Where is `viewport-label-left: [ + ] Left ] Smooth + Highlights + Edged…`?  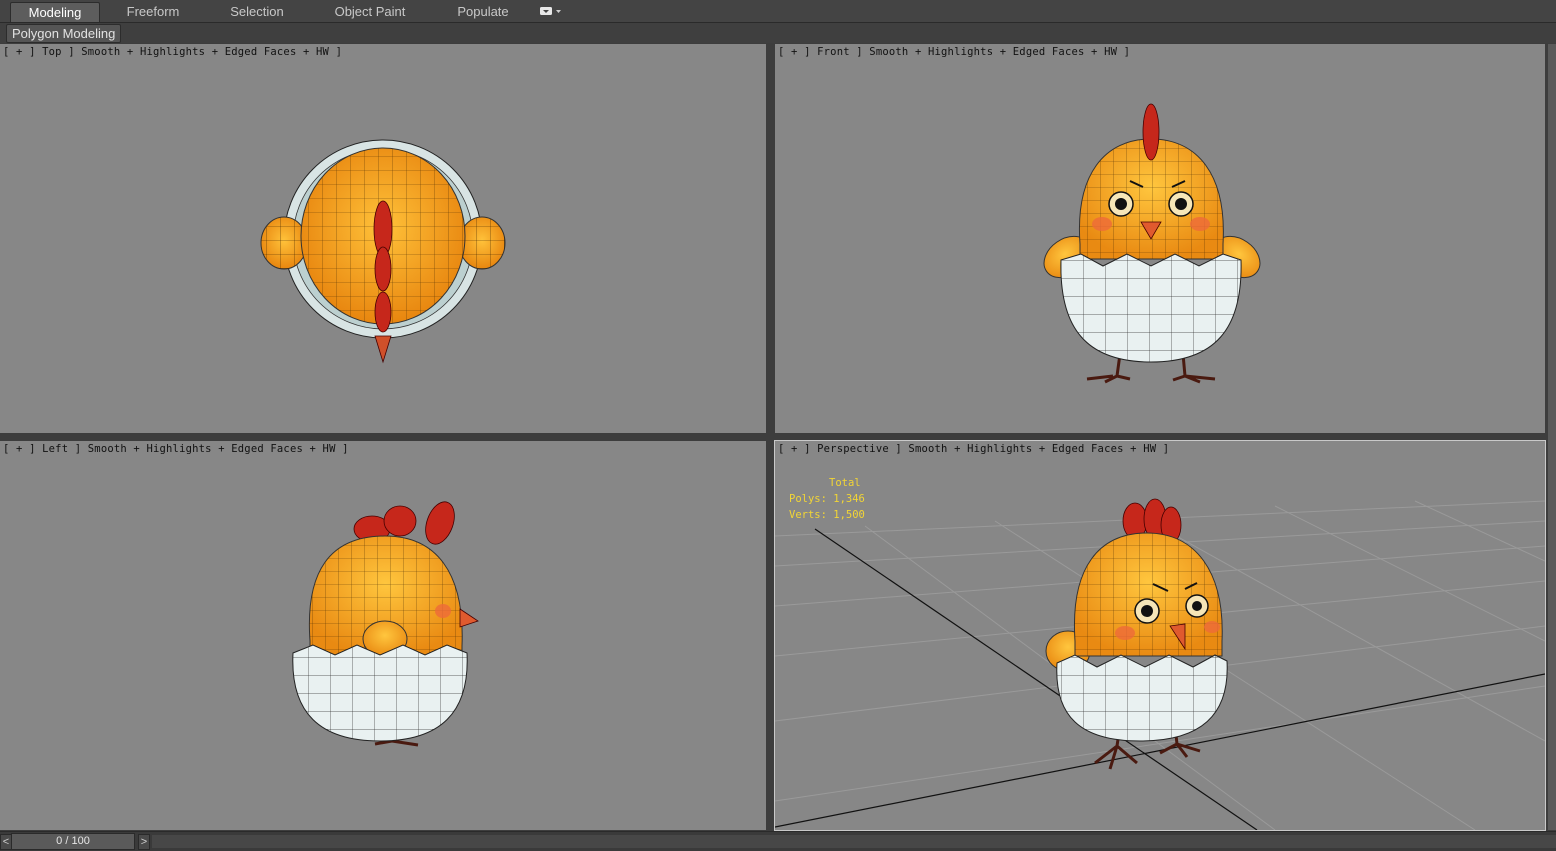
viewport-label-left: [ + ] Left ] Smooth + Highlights + Edged… is located at coordinates (176, 449).